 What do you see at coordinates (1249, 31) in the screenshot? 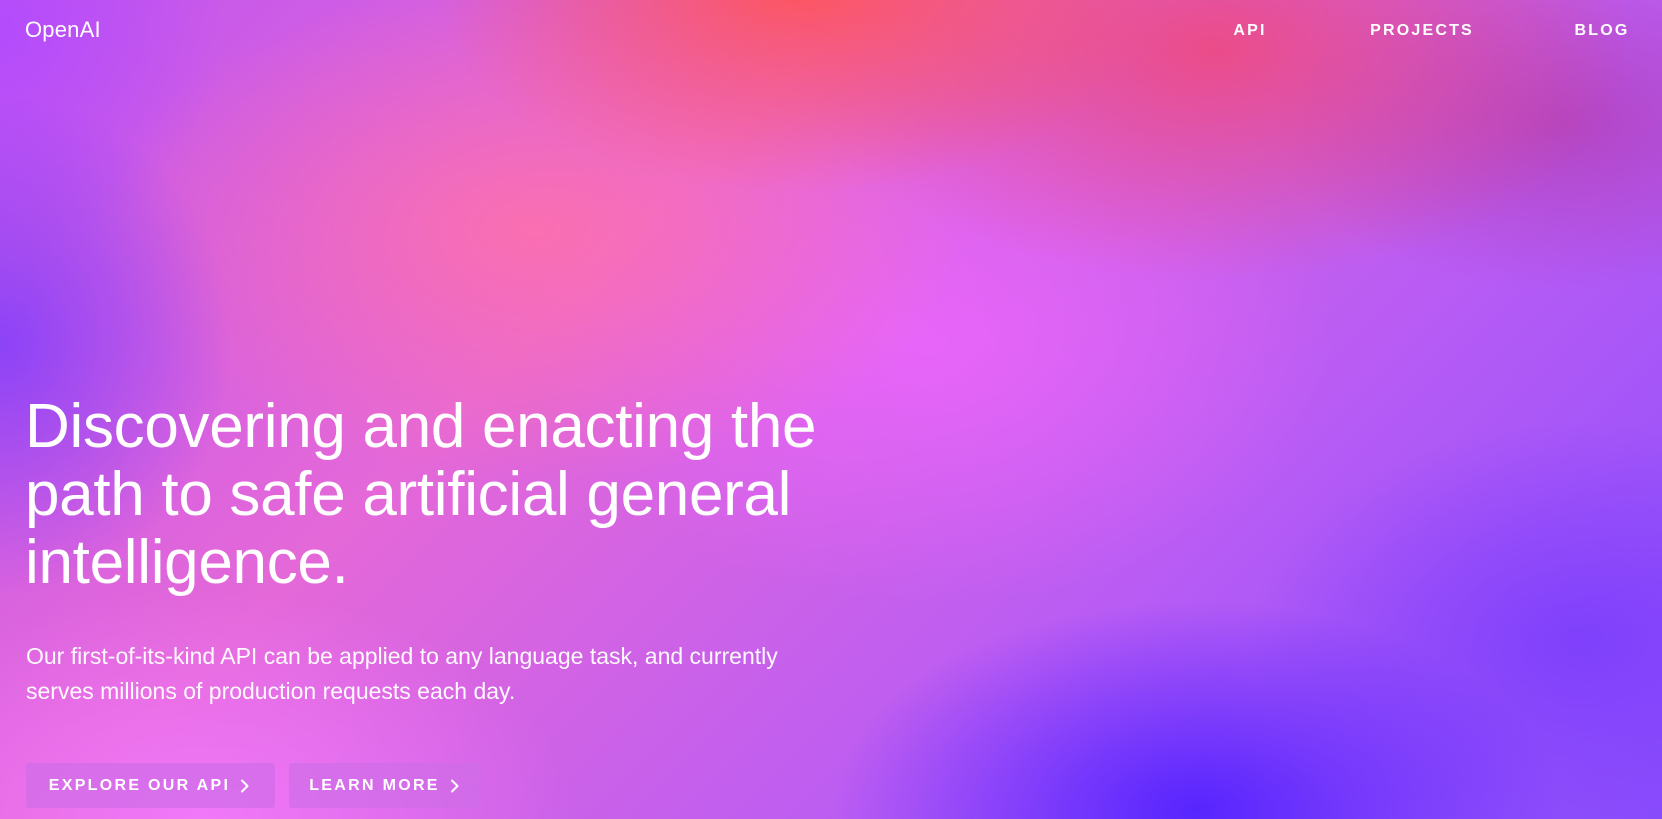
I see `nav-item-api: API` at bounding box center [1249, 31].